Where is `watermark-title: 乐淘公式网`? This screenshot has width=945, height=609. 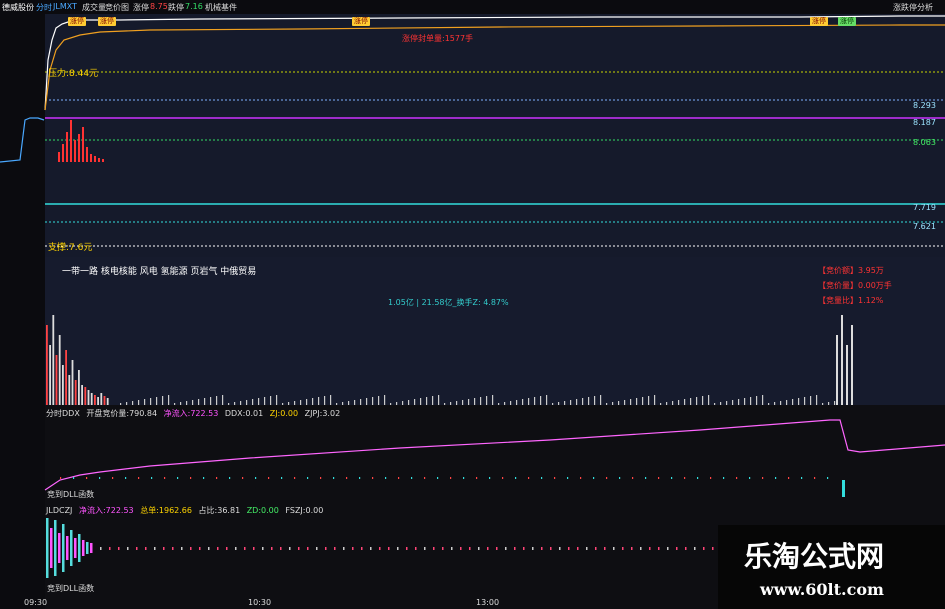 watermark-title: 乐淘公式网 is located at coordinates (814, 556).